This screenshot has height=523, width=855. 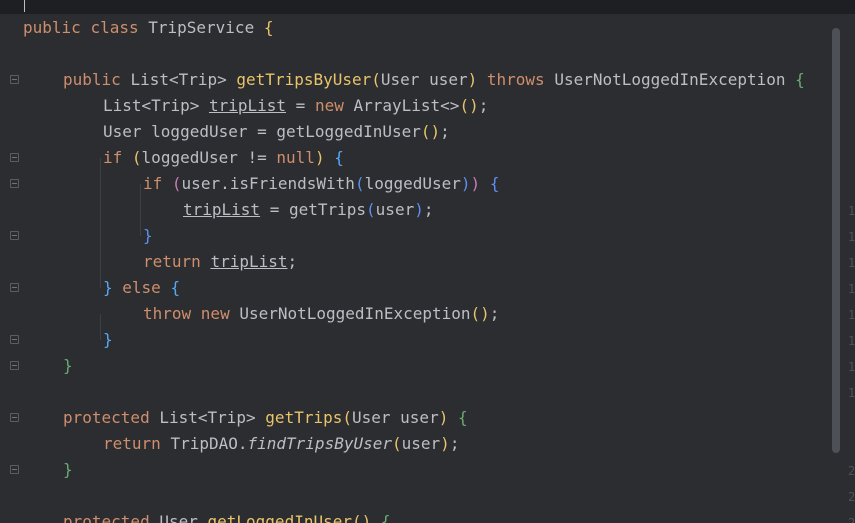 What do you see at coordinates (24, 6) in the screenshot?
I see `text-caret` at bounding box center [24, 6].